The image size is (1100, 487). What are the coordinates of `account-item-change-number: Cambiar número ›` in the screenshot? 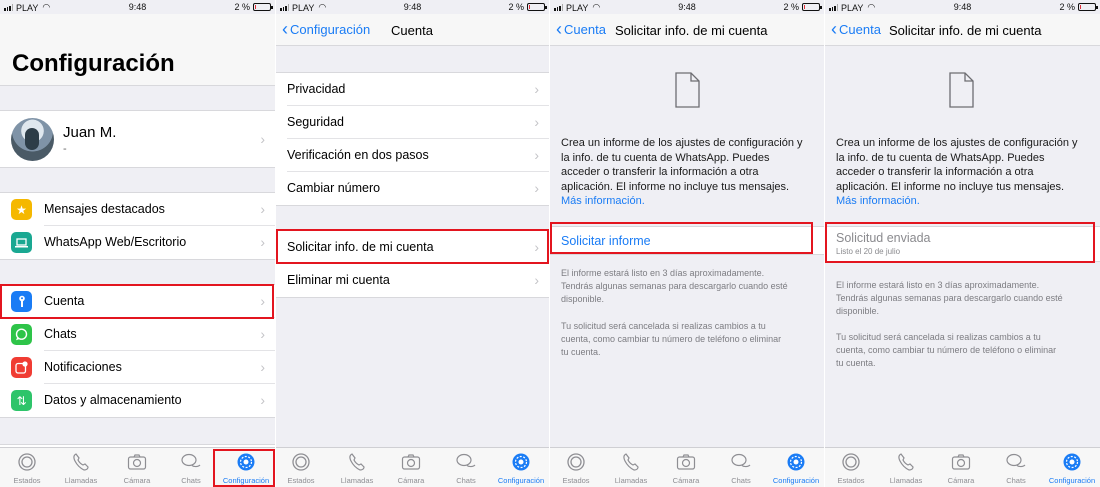 It's located at (412, 188).